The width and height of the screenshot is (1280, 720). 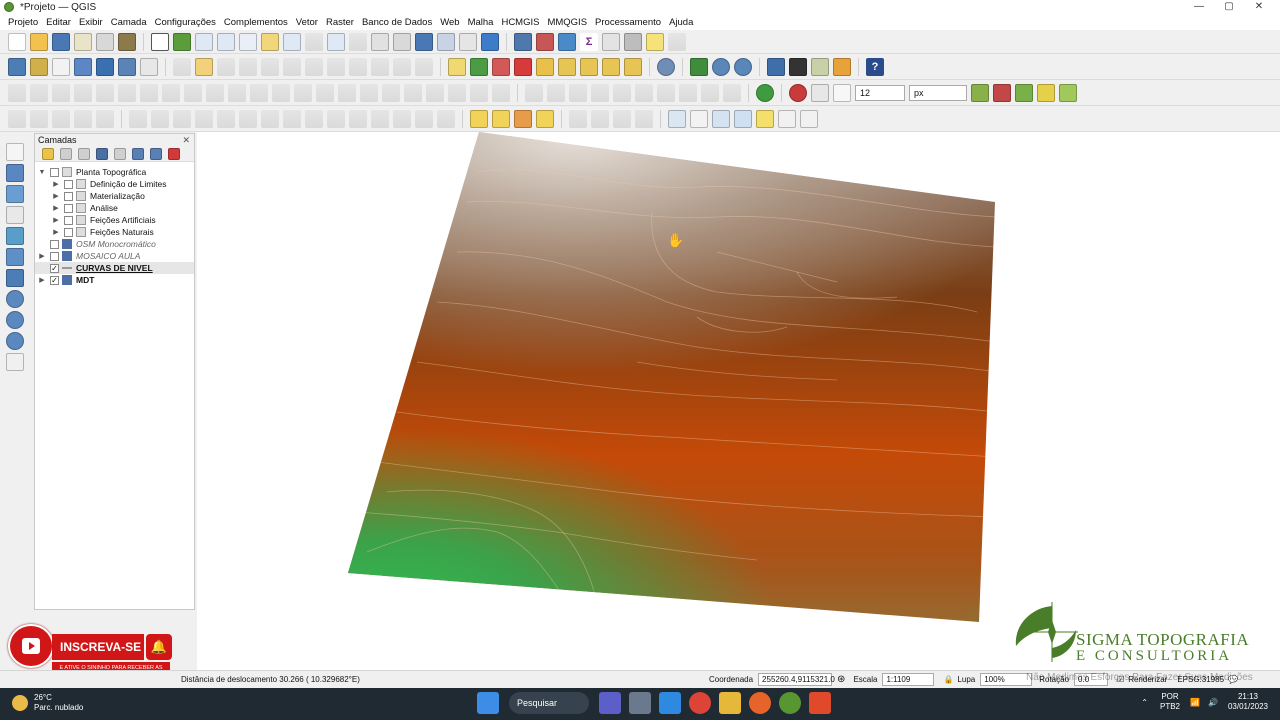 I want to click on scale-select: 1:1109, so click(x=908, y=679).